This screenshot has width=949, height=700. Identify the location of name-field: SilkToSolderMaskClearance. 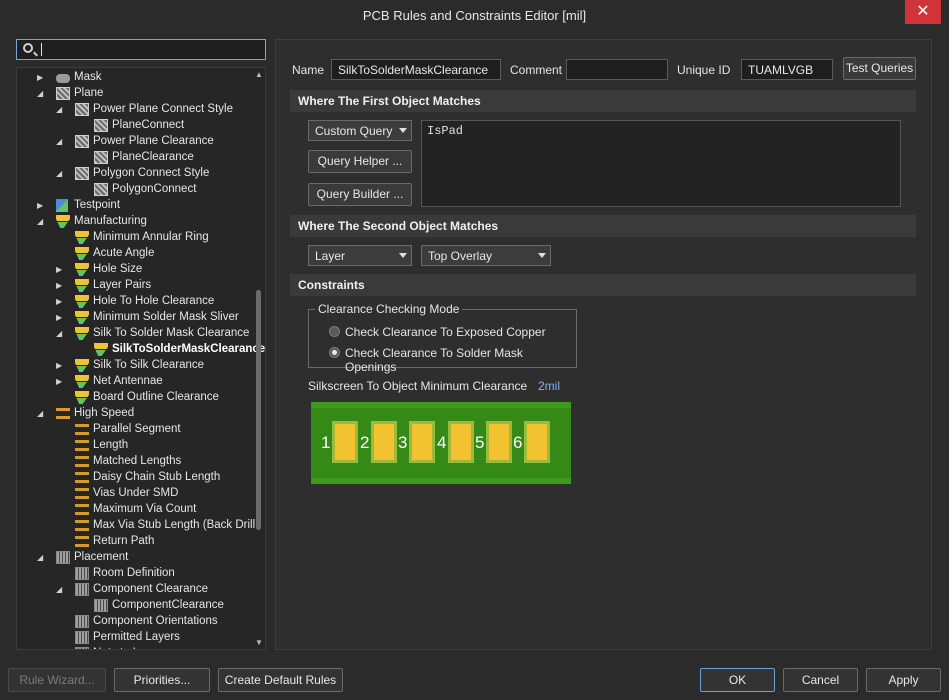
(416, 69).